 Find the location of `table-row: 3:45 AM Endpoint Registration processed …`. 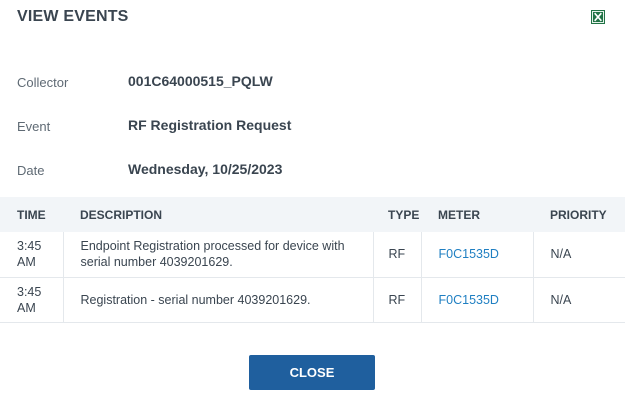

table-row: 3:45 AM Endpoint Registration processed … is located at coordinates (312, 255).